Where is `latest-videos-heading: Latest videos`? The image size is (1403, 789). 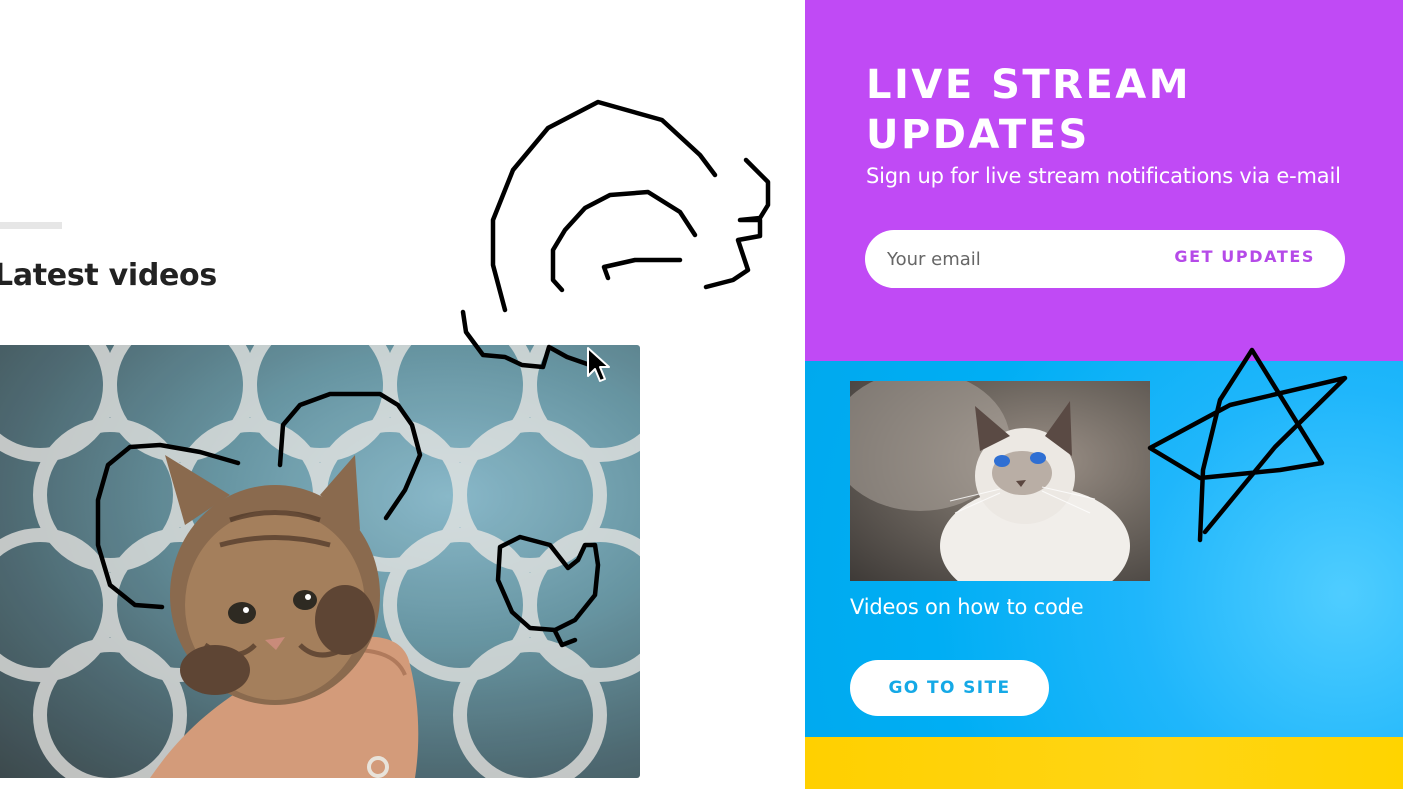
latest-videos-heading: Latest videos is located at coordinates (108, 275).